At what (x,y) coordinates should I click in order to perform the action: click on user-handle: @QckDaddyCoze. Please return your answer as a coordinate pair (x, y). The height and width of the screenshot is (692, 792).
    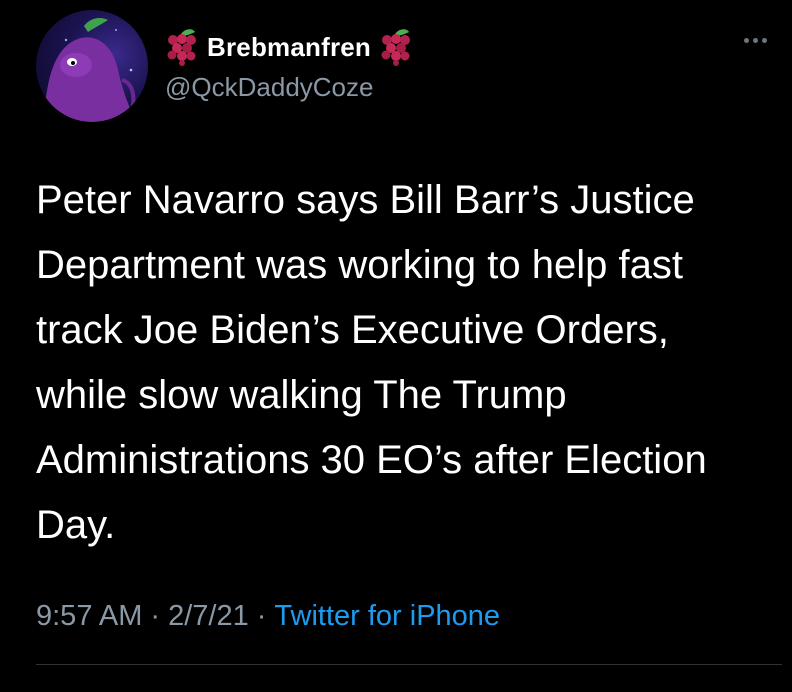
    Looking at the image, I should click on (269, 87).